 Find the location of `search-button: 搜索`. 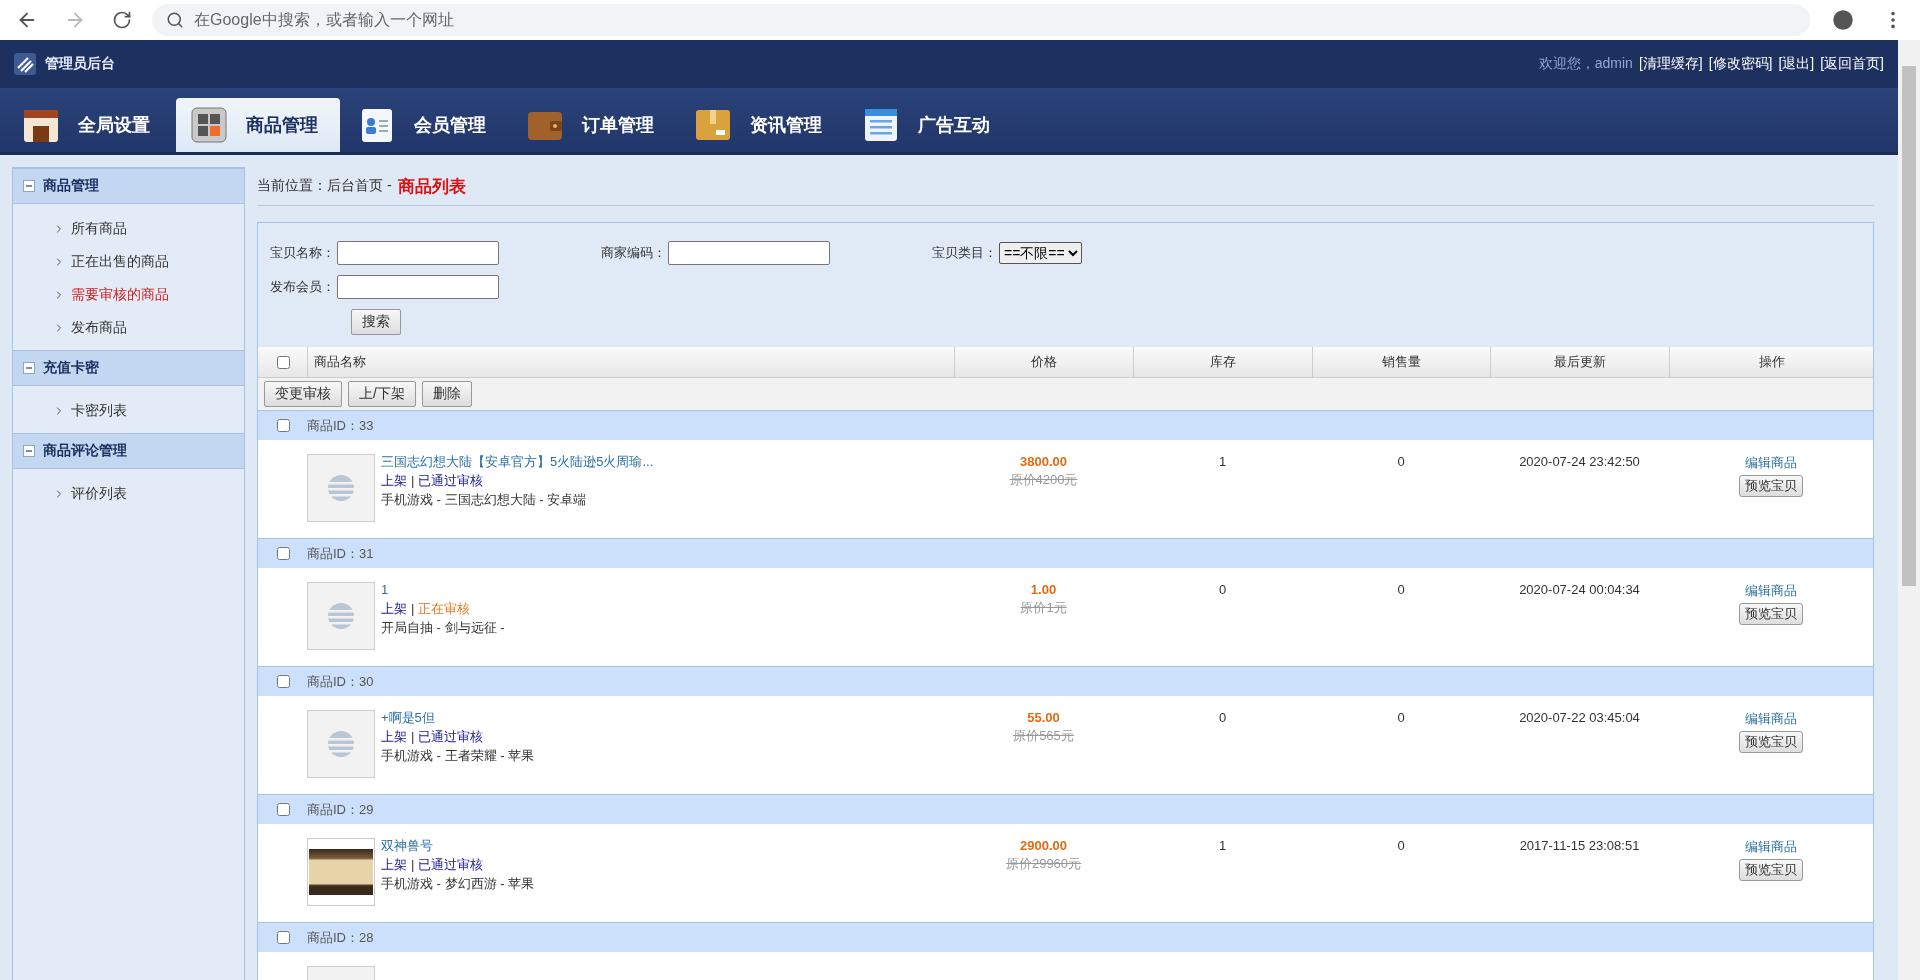

search-button: 搜索 is located at coordinates (376, 322).